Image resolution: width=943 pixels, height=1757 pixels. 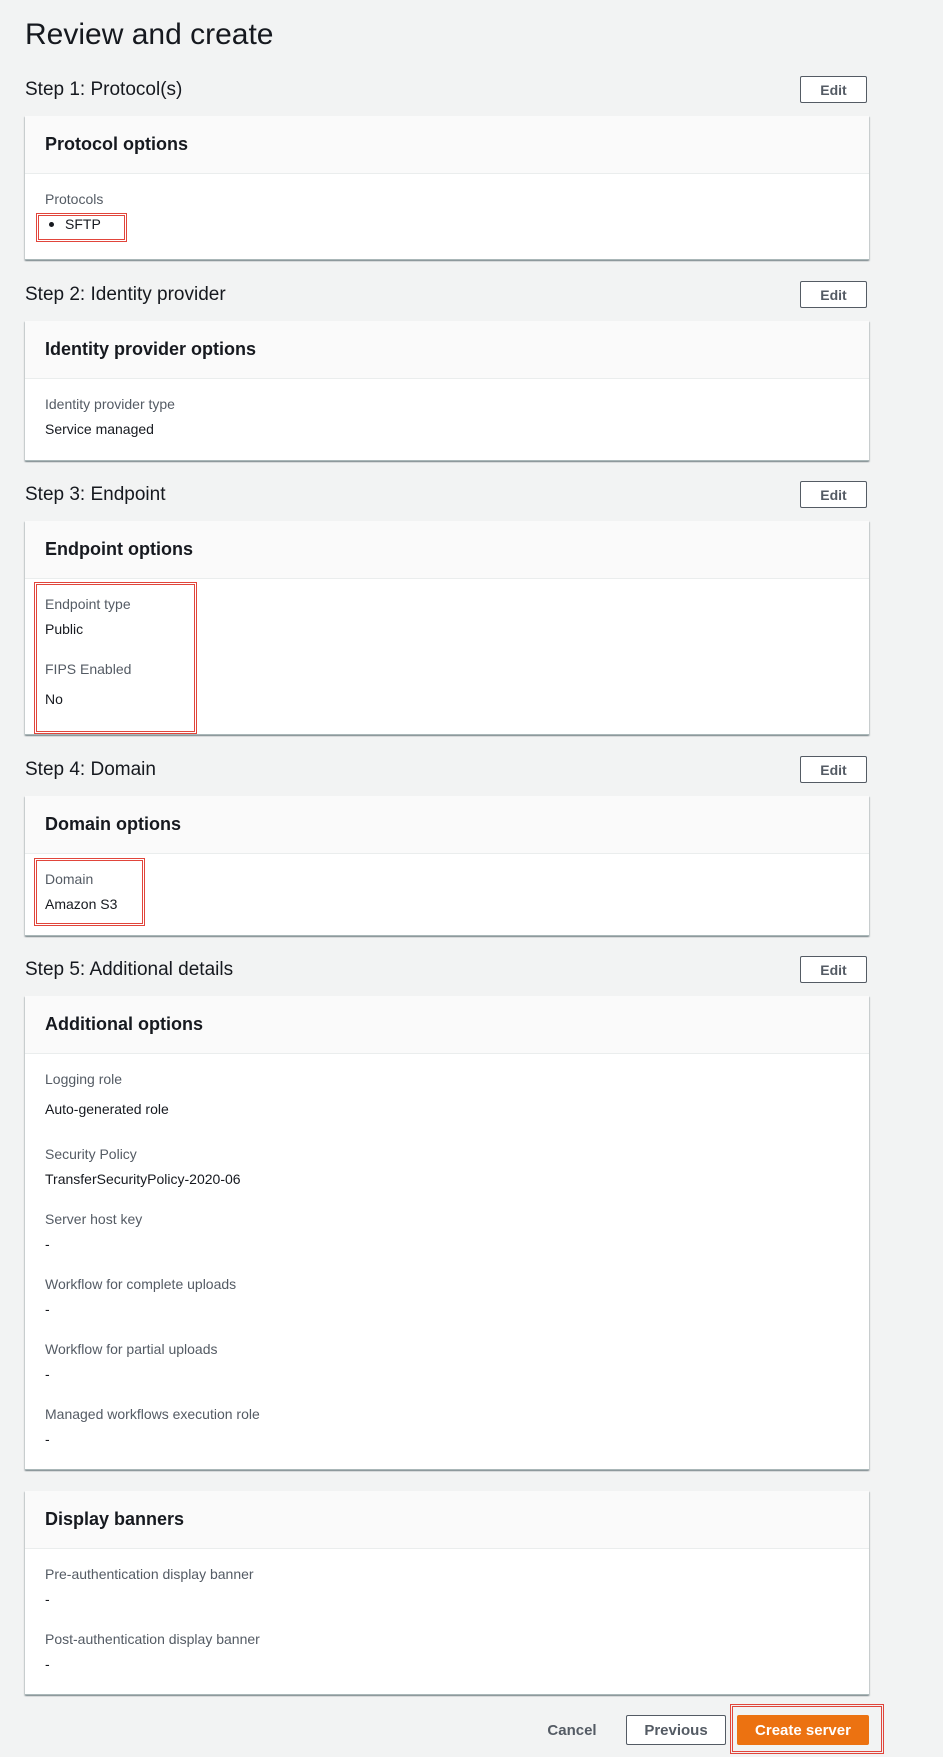 What do you see at coordinates (90, 769) in the screenshot?
I see `step-4-title: Step 4: Domain` at bounding box center [90, 769].